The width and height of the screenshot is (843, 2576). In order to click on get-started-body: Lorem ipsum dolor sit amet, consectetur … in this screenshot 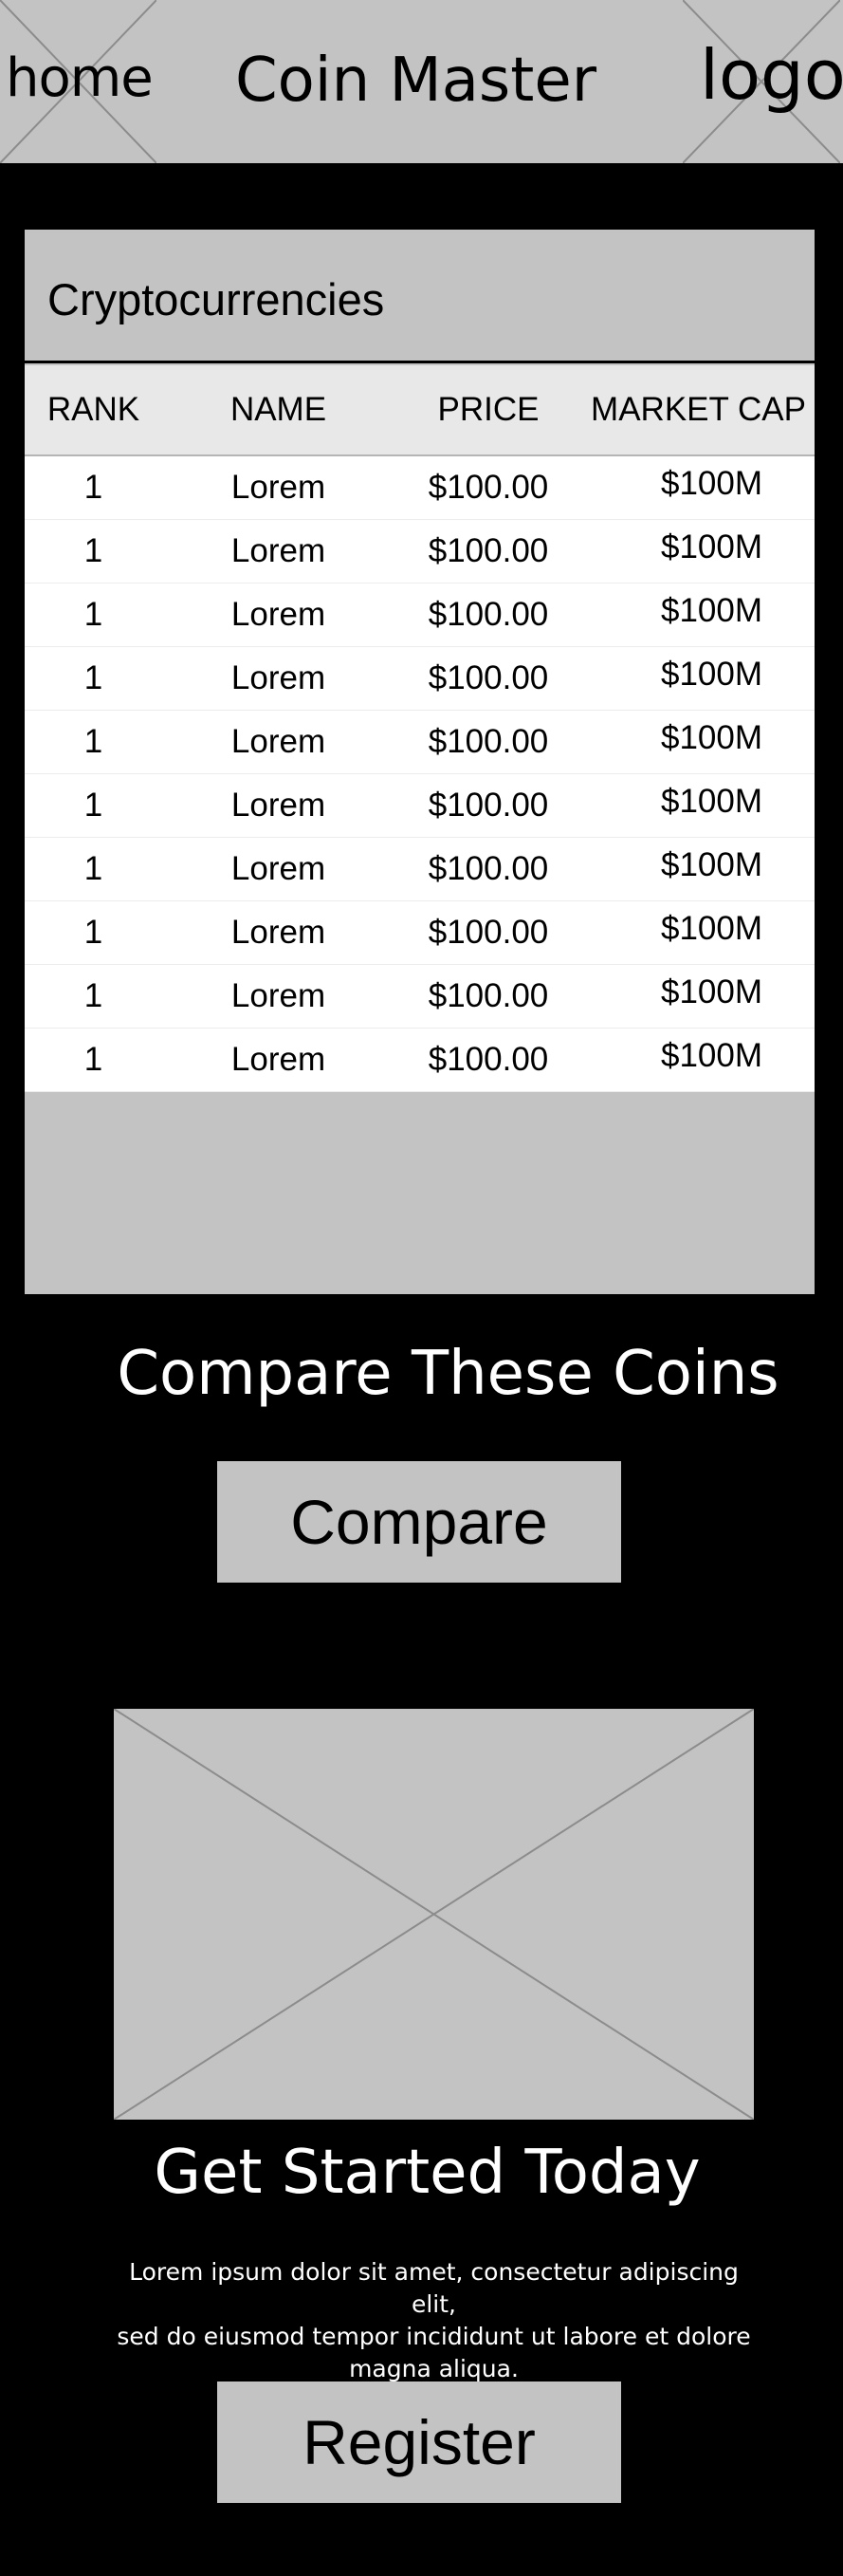, I will do `click(434, 2320)`.